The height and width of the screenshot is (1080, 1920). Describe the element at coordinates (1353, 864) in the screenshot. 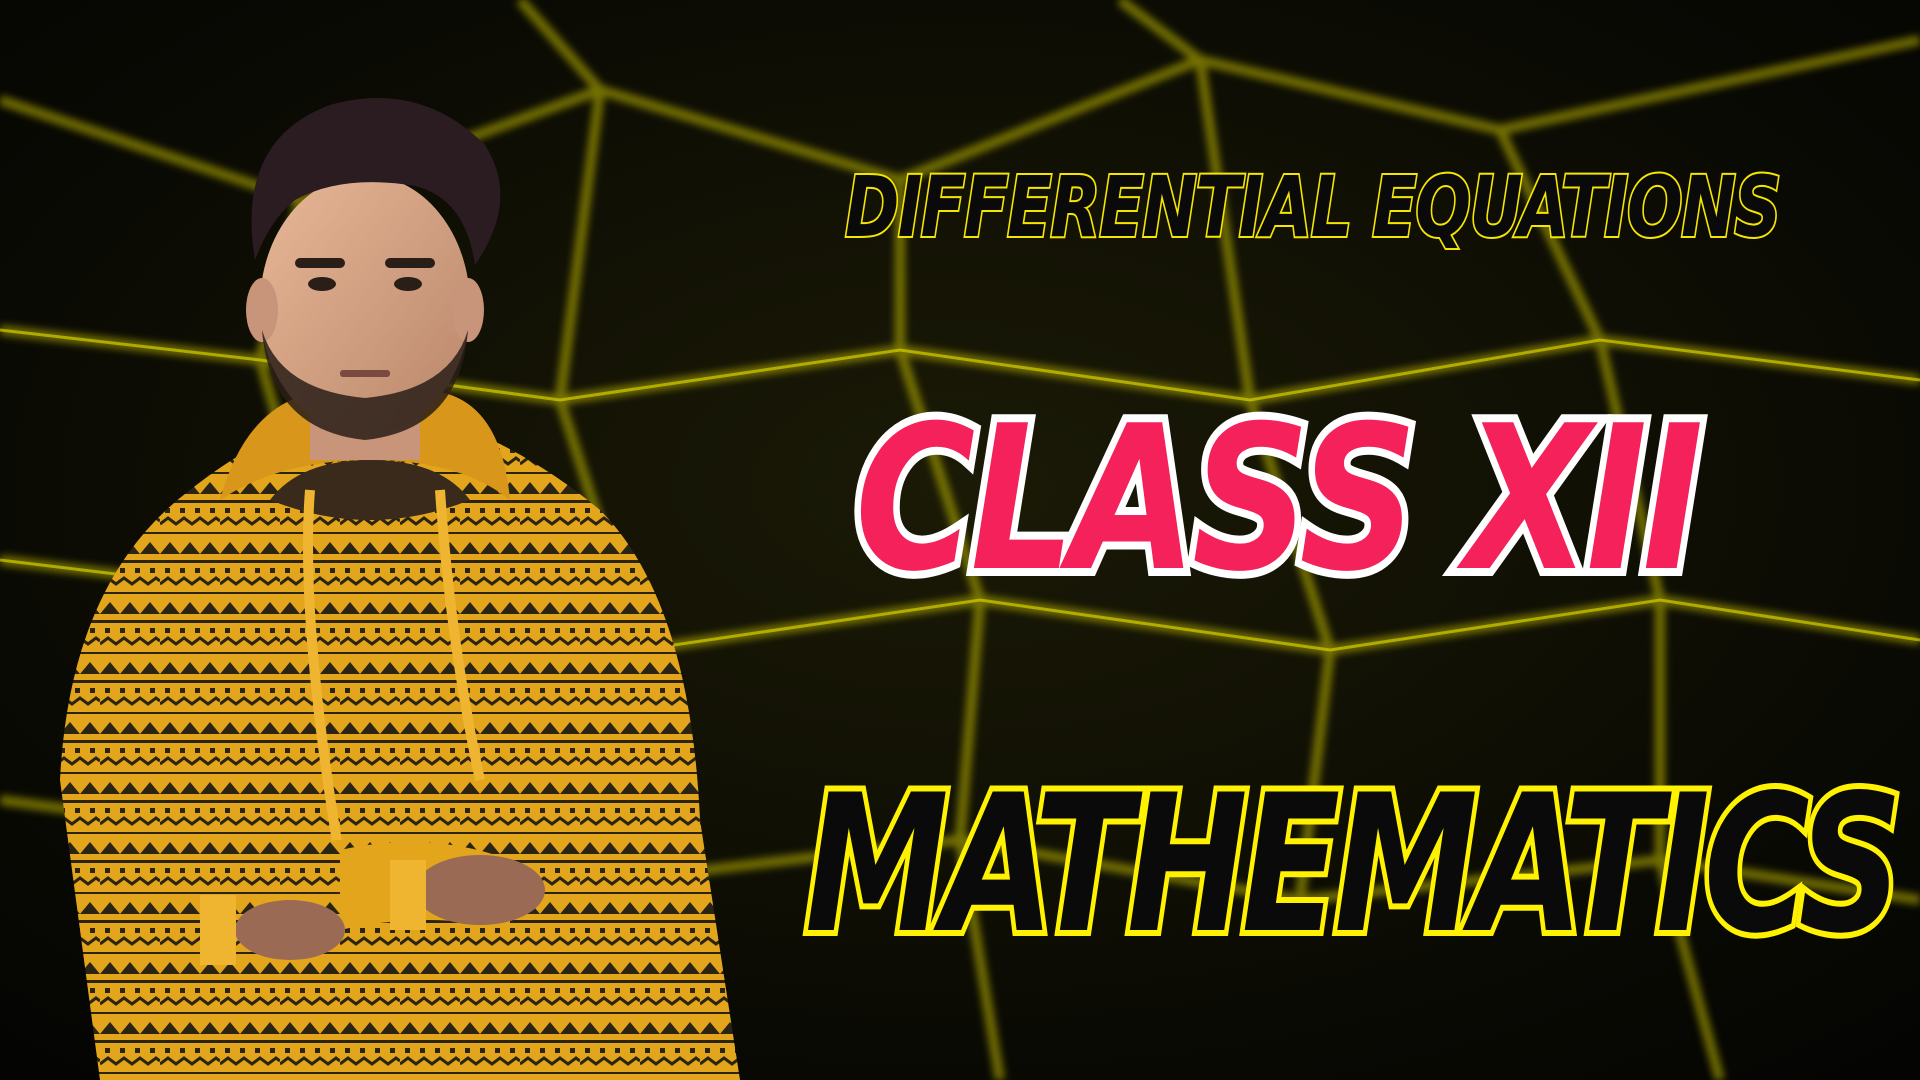

I see `subject-heading: MATHEMATICS` at that location.